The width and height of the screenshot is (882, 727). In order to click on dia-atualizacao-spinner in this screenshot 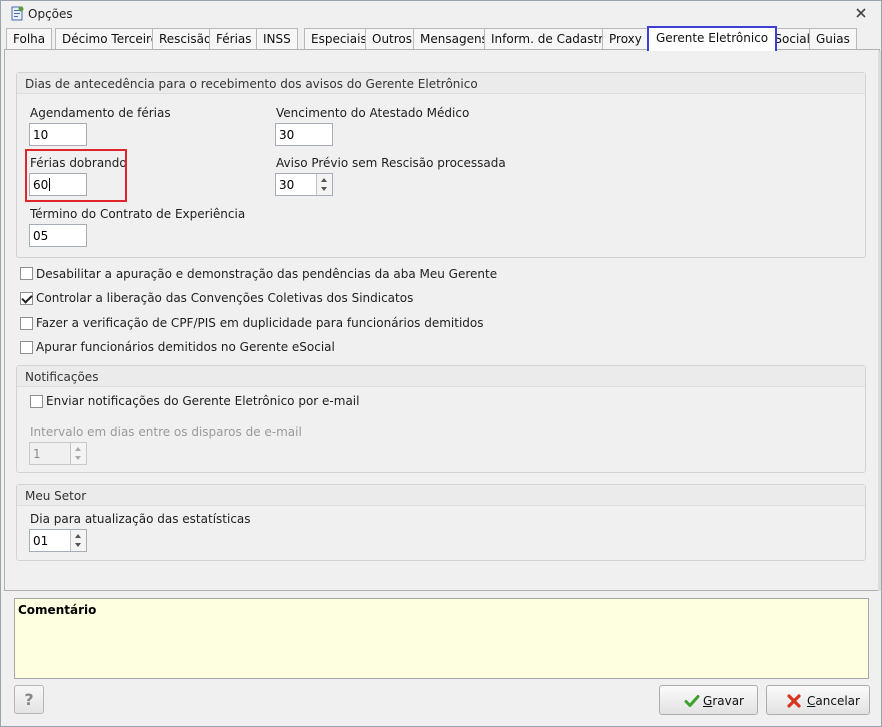, I will do `click(78, 540)`.